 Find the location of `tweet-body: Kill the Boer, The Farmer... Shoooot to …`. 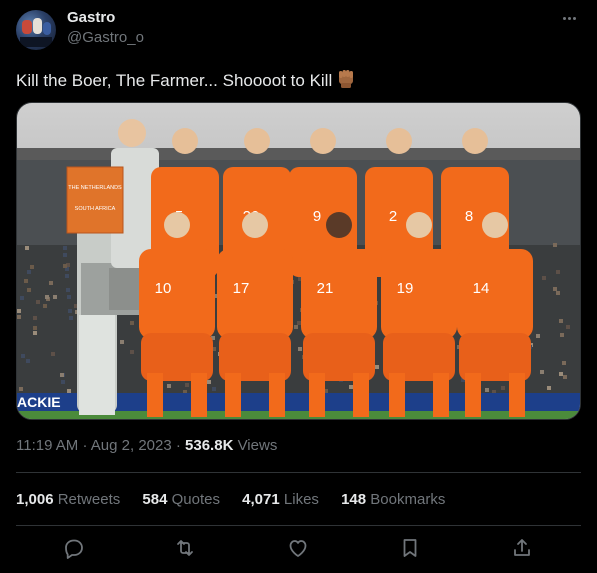

tweet-body: Kill the Boer, The Farmer... Shoooot to … is located at coordinates (174, 80).